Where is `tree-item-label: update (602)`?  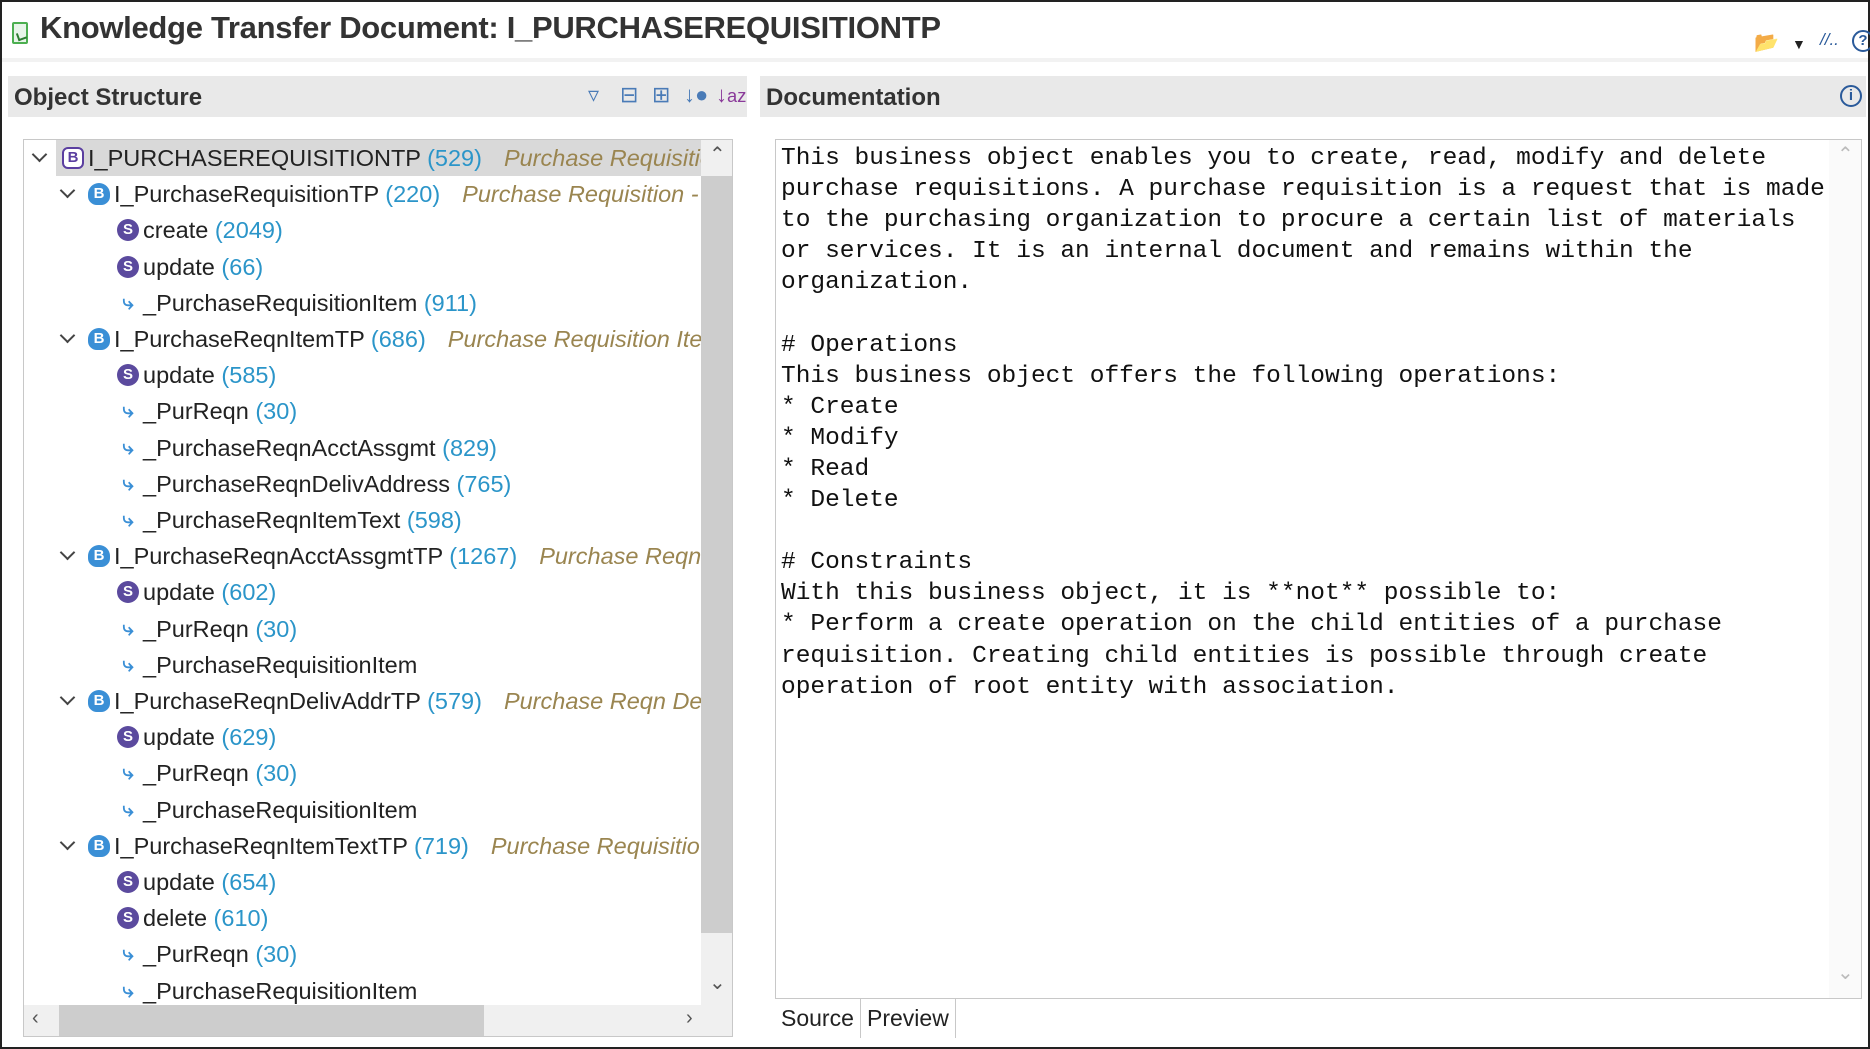
tree-item-label: update (602) is located at coordinates (209, 592).